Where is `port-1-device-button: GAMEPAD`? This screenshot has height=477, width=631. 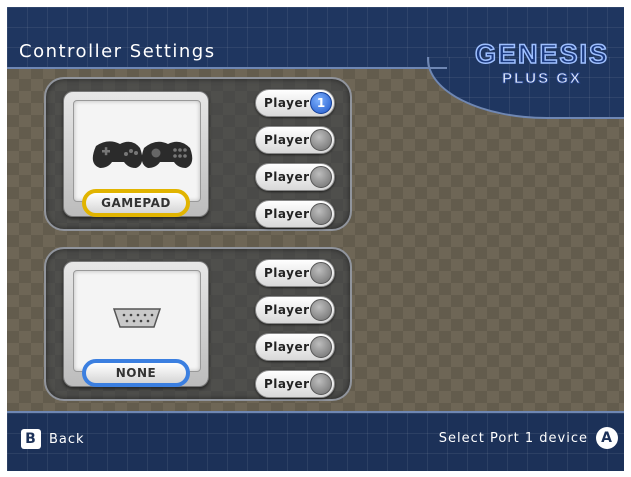
port-1-device-button: GAMEPAD is located at coordinates (136, 154).